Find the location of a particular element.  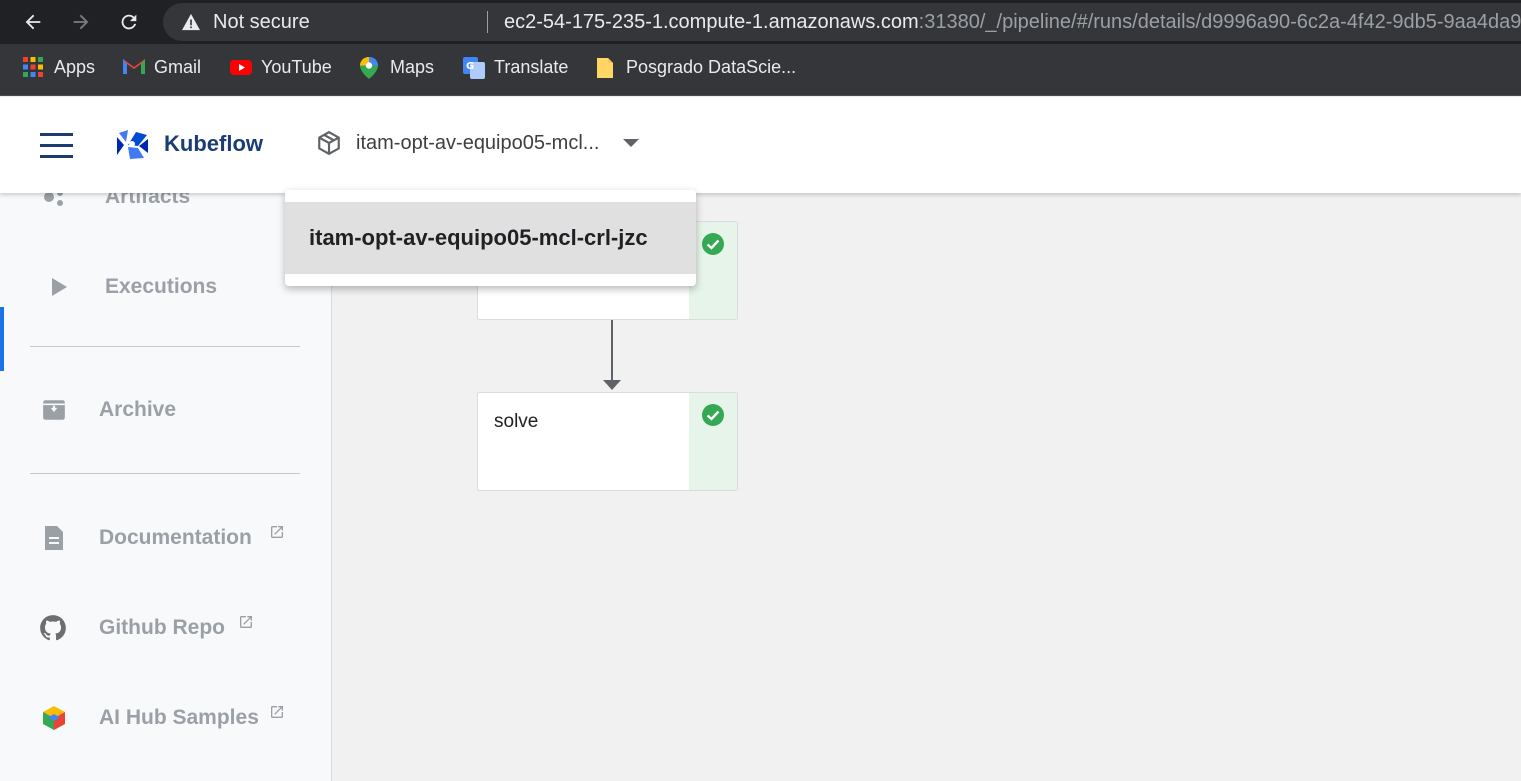

sidebar-item-archive: Archive is located at coordinates (165, 410).